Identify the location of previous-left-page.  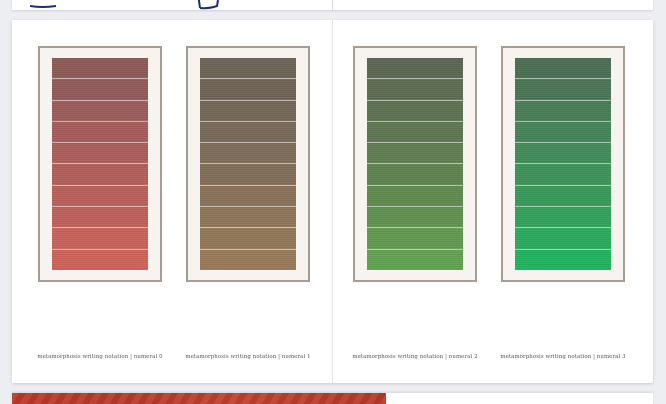
(172, 5).